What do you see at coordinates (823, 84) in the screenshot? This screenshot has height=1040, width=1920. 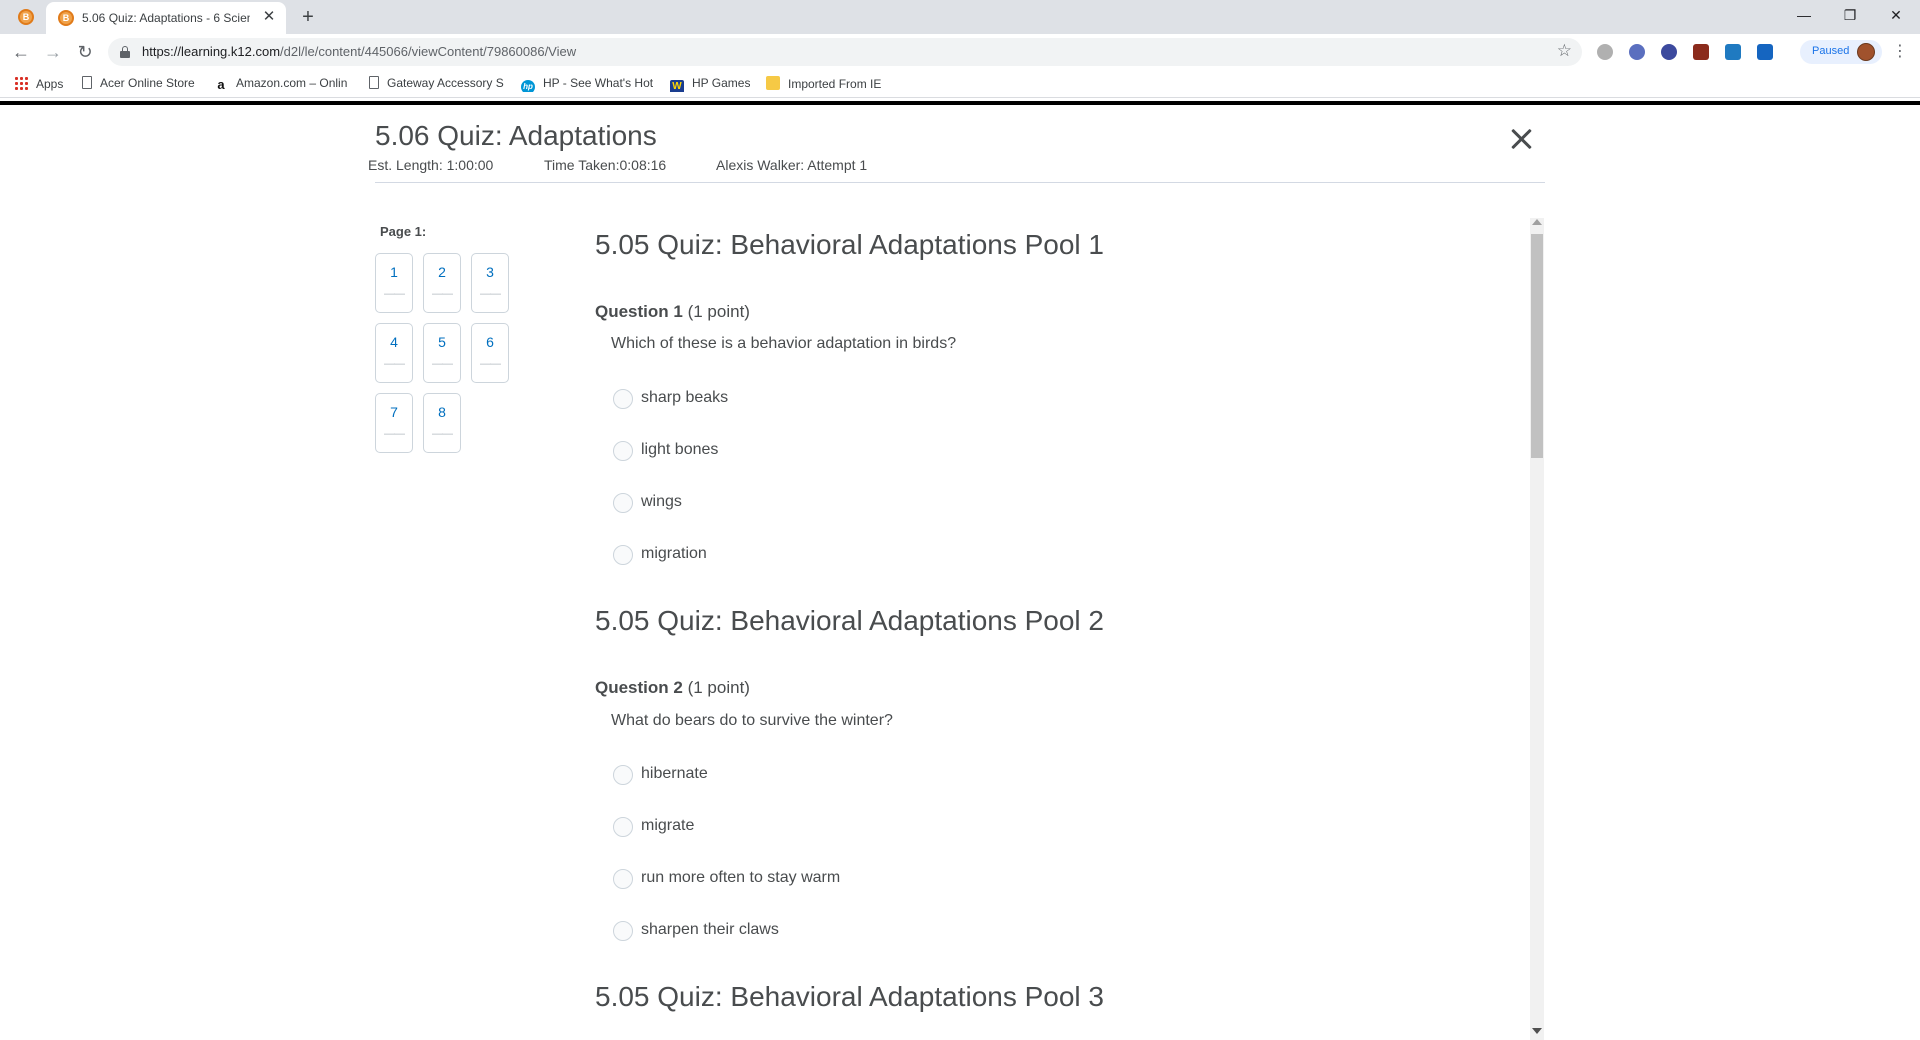 I see `bookmark-imported: Imported From IE` at bounding box center [823, 84].